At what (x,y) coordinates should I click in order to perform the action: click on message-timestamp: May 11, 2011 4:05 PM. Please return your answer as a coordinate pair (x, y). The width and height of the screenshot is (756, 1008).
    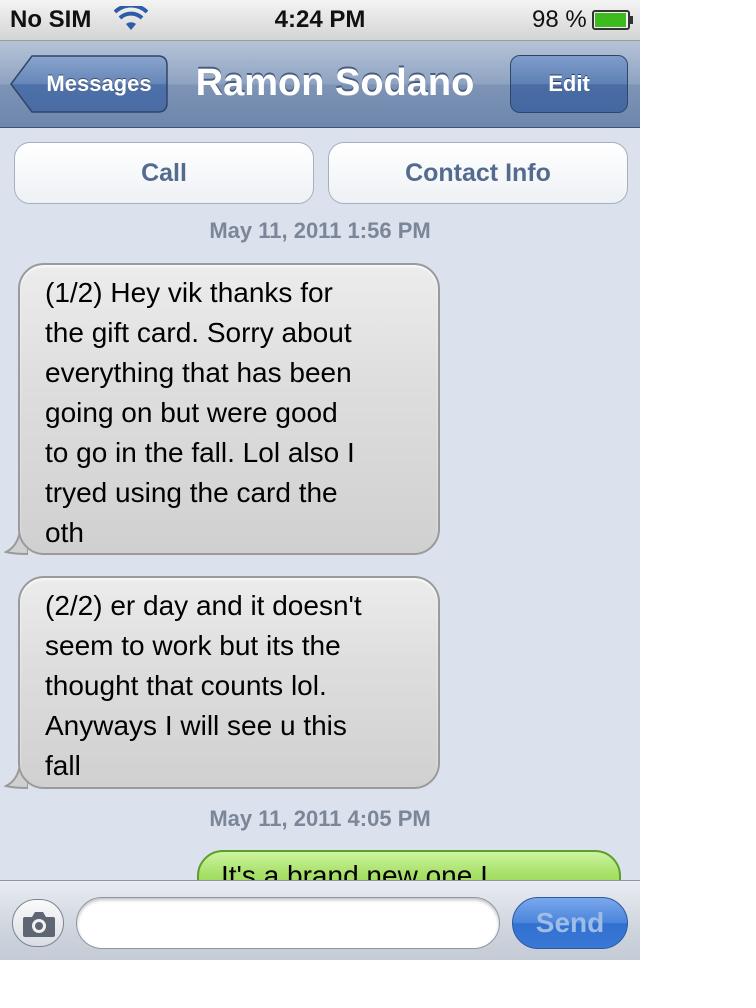
    Looking at the image, I should click on (320, 818).